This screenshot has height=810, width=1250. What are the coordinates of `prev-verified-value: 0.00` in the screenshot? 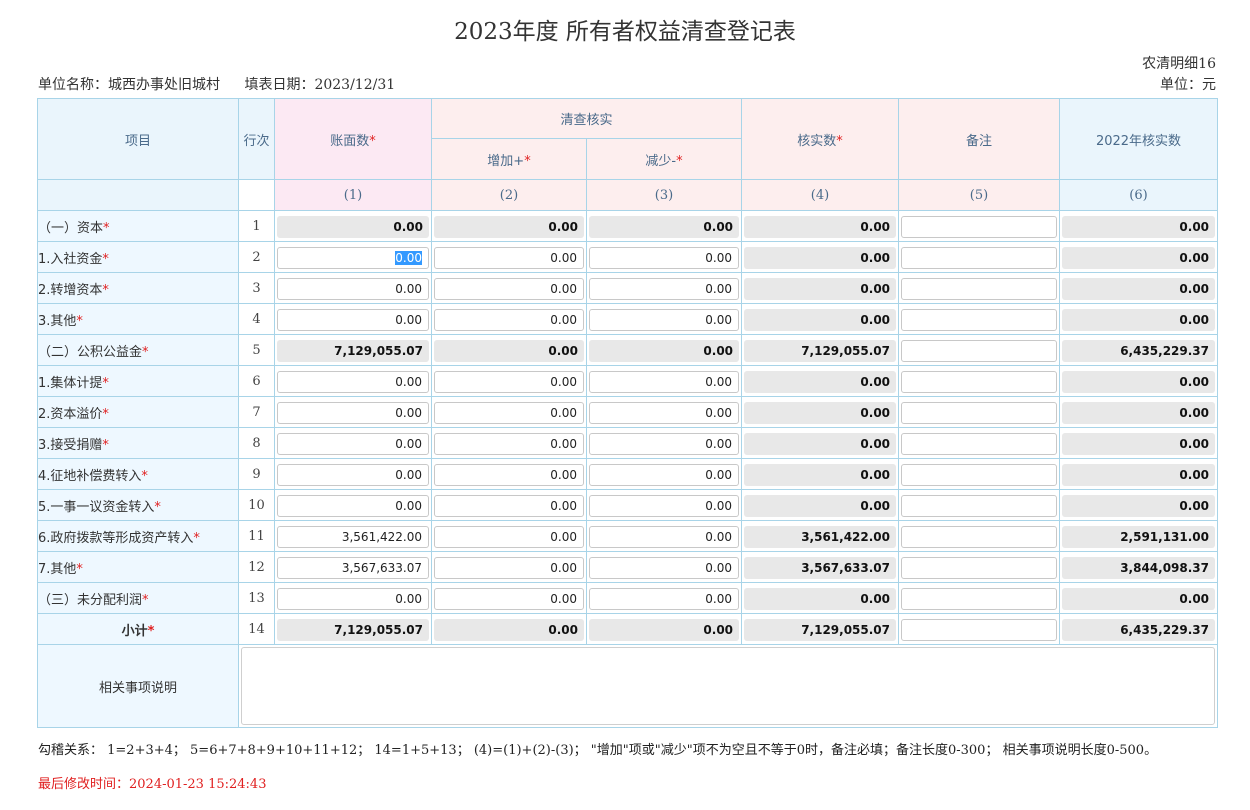 It's located at (1139, 320).